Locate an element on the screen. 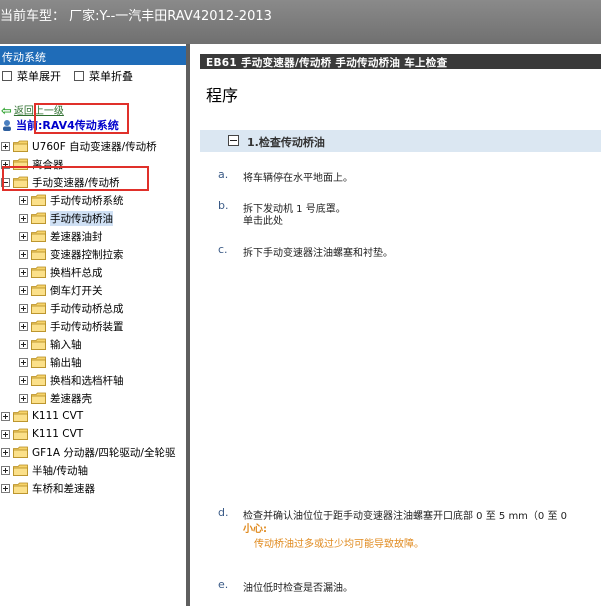  highlight-box-manual-transmission is located at coordinates (75, 178).